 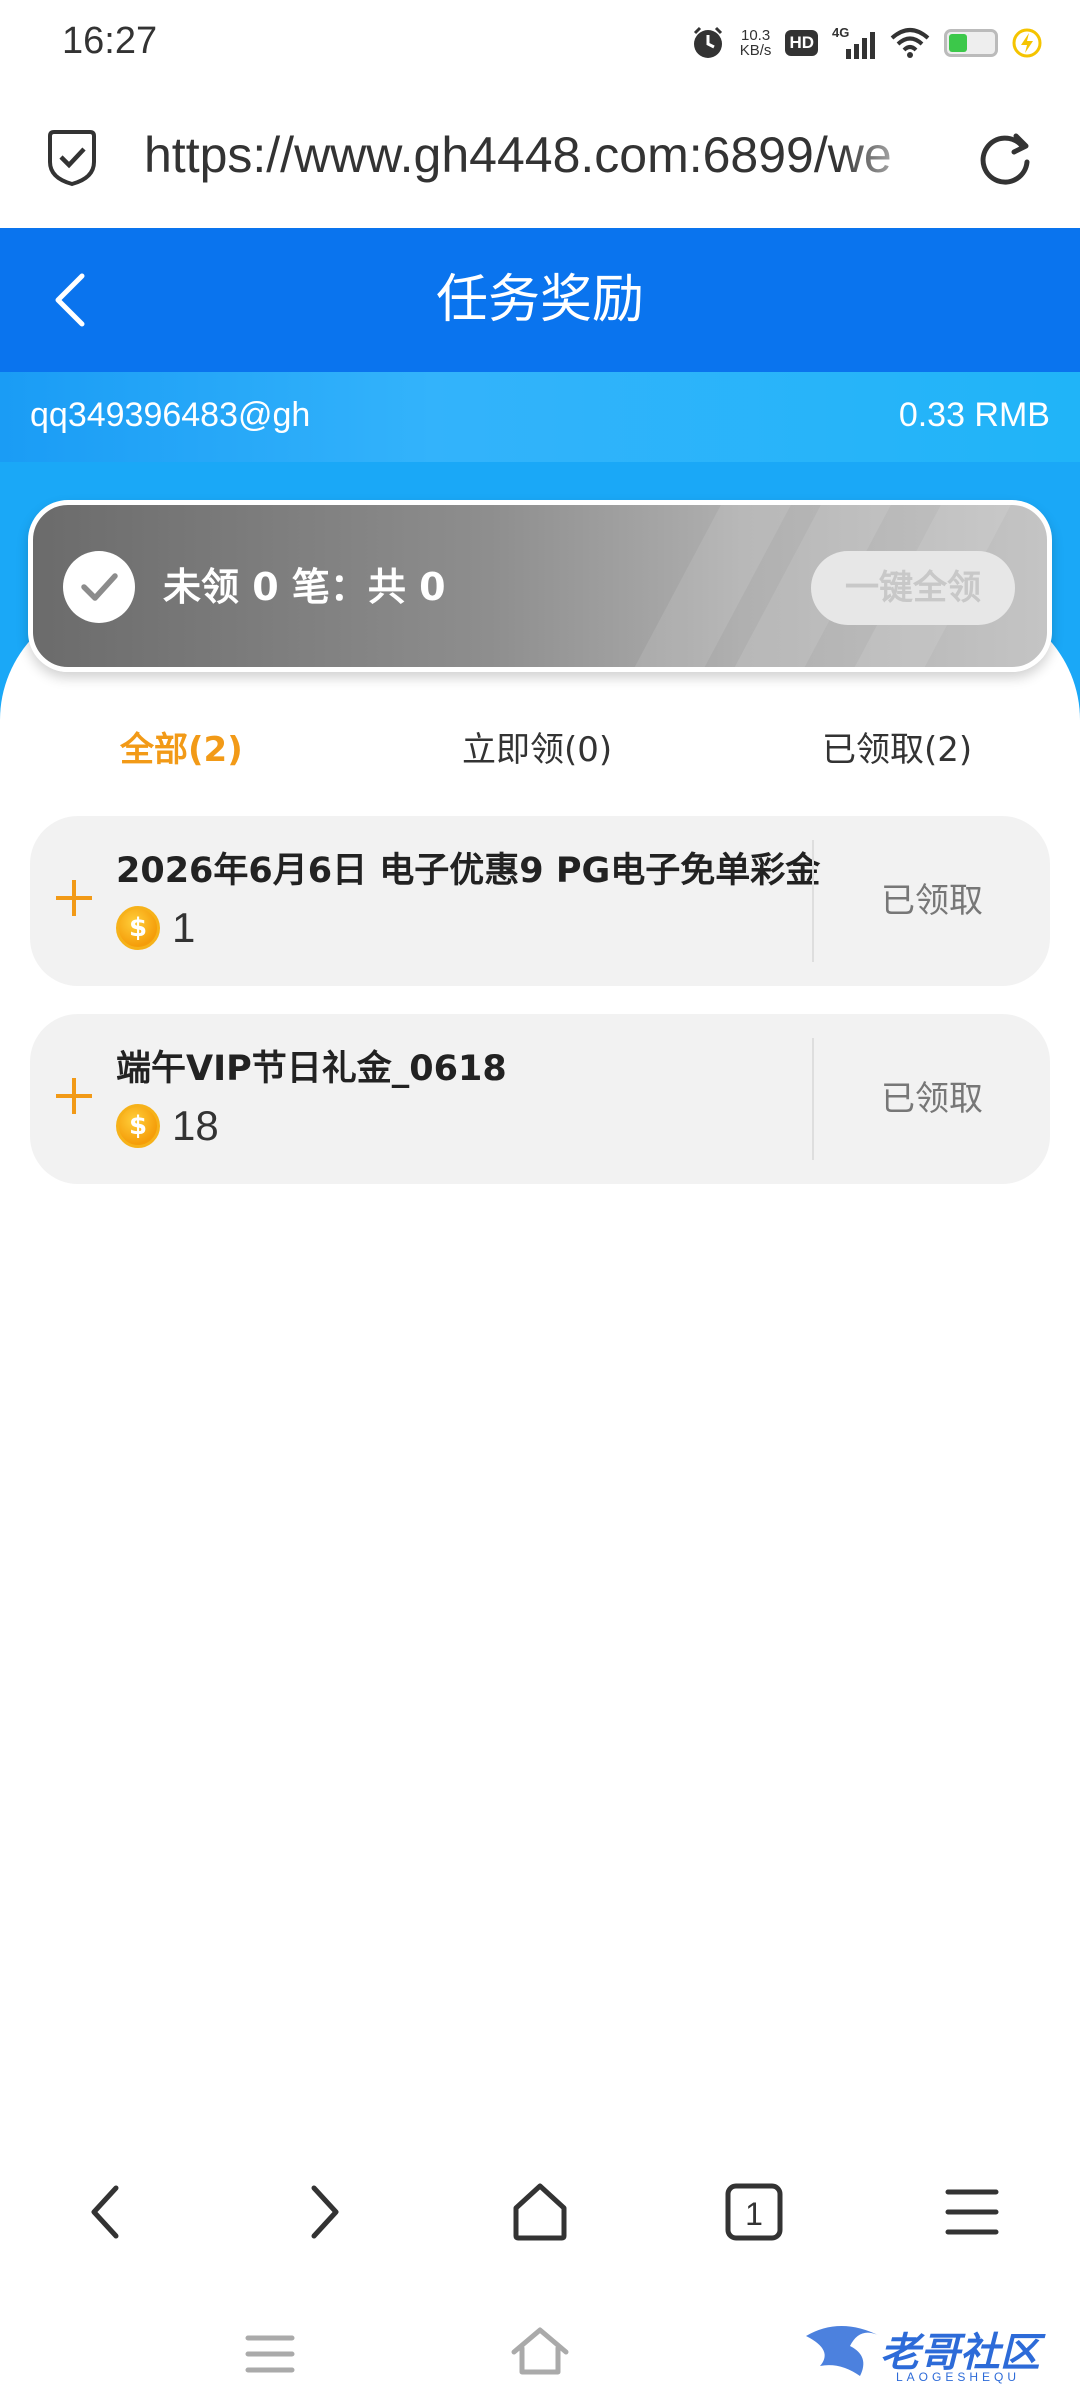 I want to click on reward-amount: 18, so click(x=195, y=1125).